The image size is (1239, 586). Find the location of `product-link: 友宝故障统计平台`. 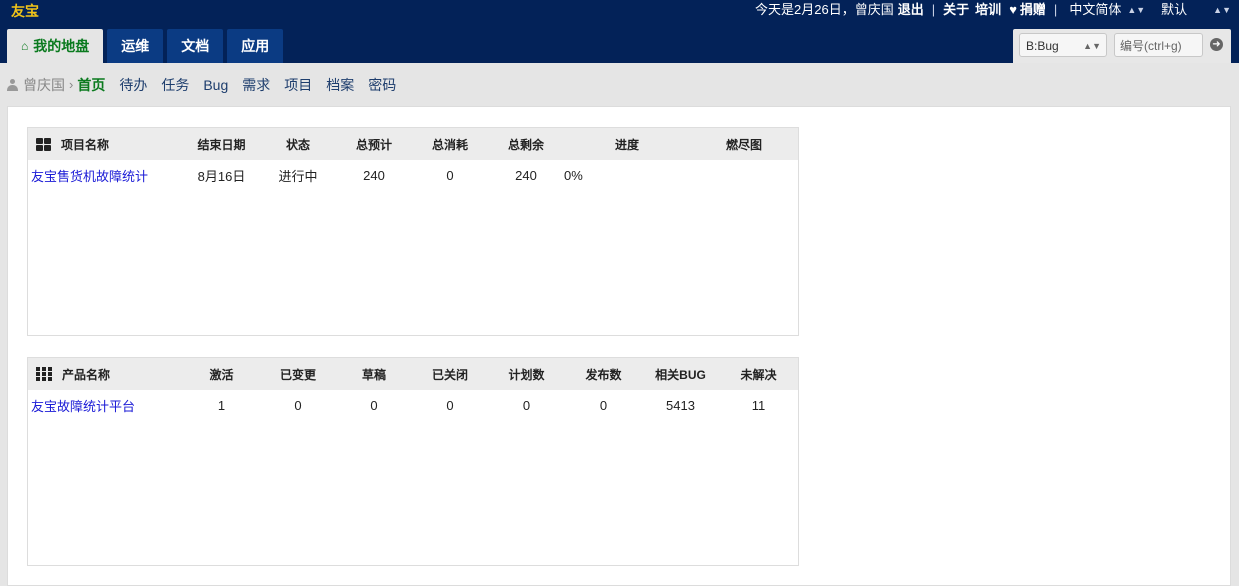

product-link: 友宝故障统计平台 is located at coordinates (83, 406).